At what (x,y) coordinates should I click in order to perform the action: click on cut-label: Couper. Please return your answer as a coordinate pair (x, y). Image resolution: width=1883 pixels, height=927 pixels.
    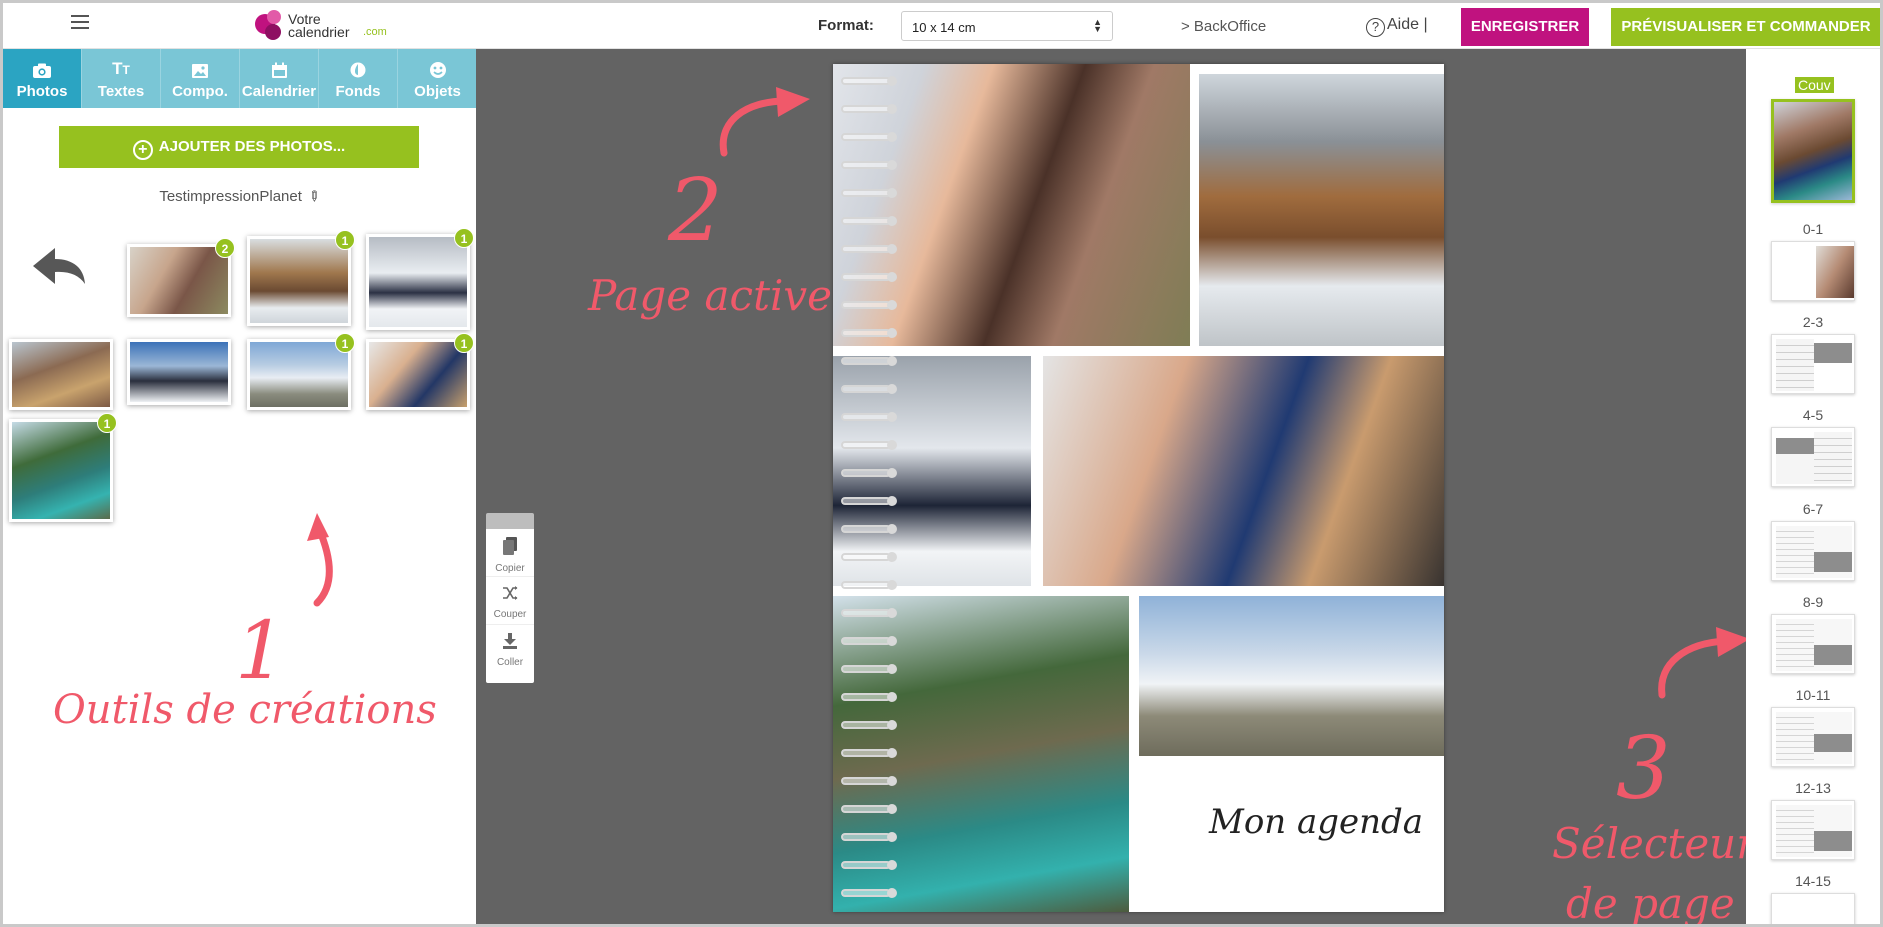
    Looking at the image, I should click on (510, 614).